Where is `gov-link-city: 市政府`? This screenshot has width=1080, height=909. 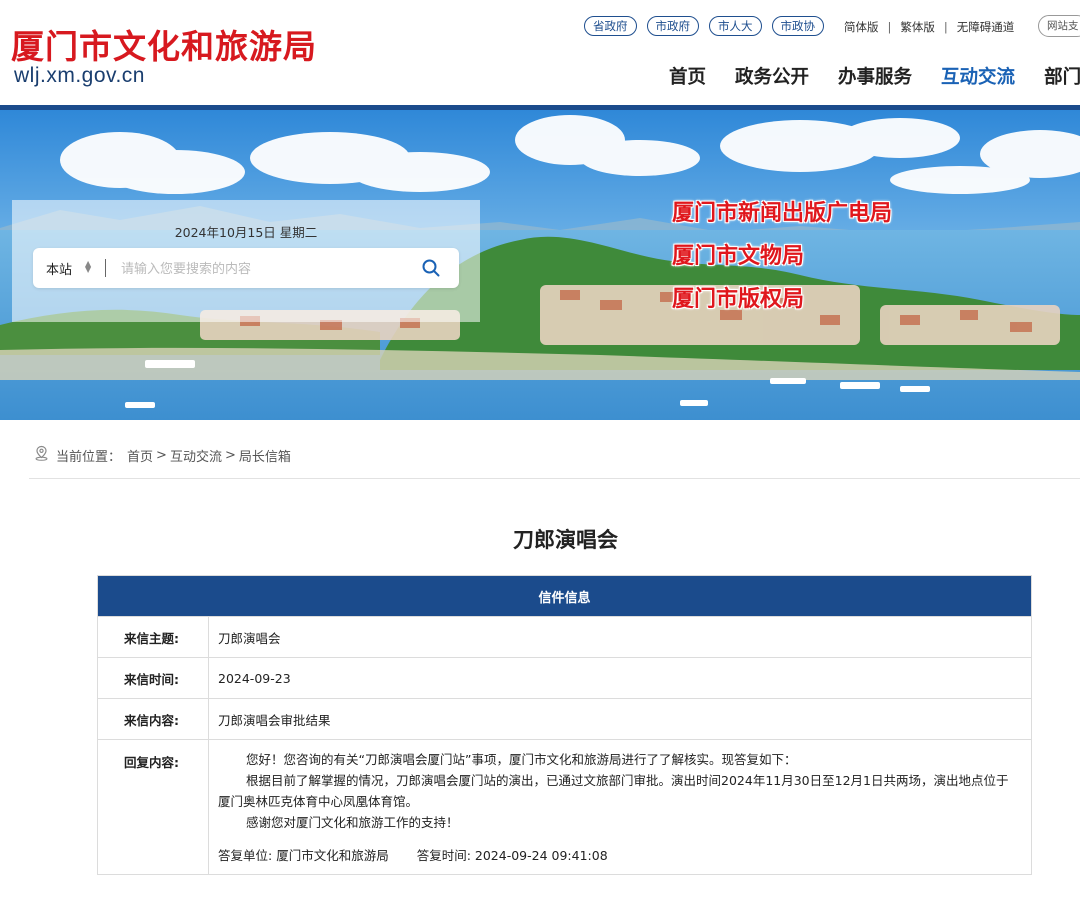
gov-link-city: 市政府 is located at coordinates (672, 26).